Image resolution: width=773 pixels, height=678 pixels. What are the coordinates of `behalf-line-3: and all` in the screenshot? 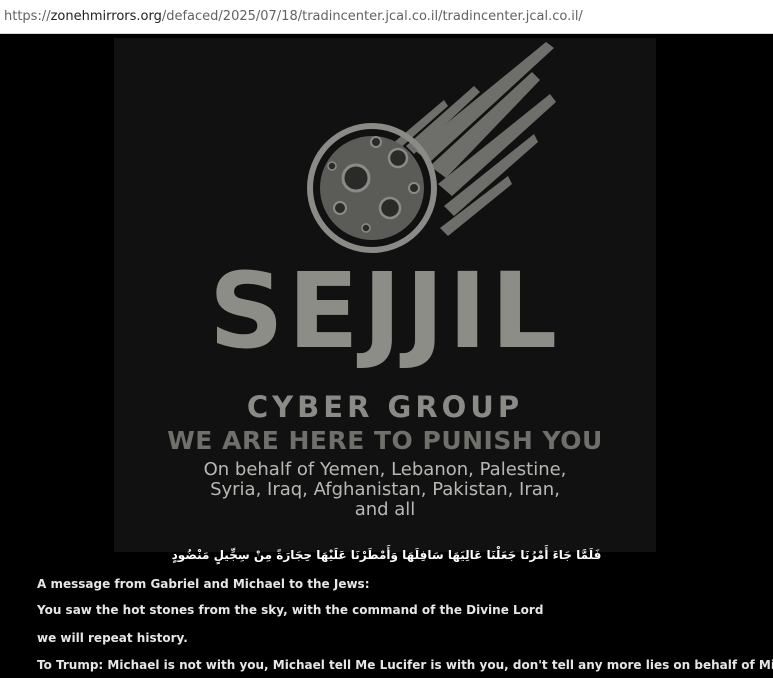 It's located at (385, 509).